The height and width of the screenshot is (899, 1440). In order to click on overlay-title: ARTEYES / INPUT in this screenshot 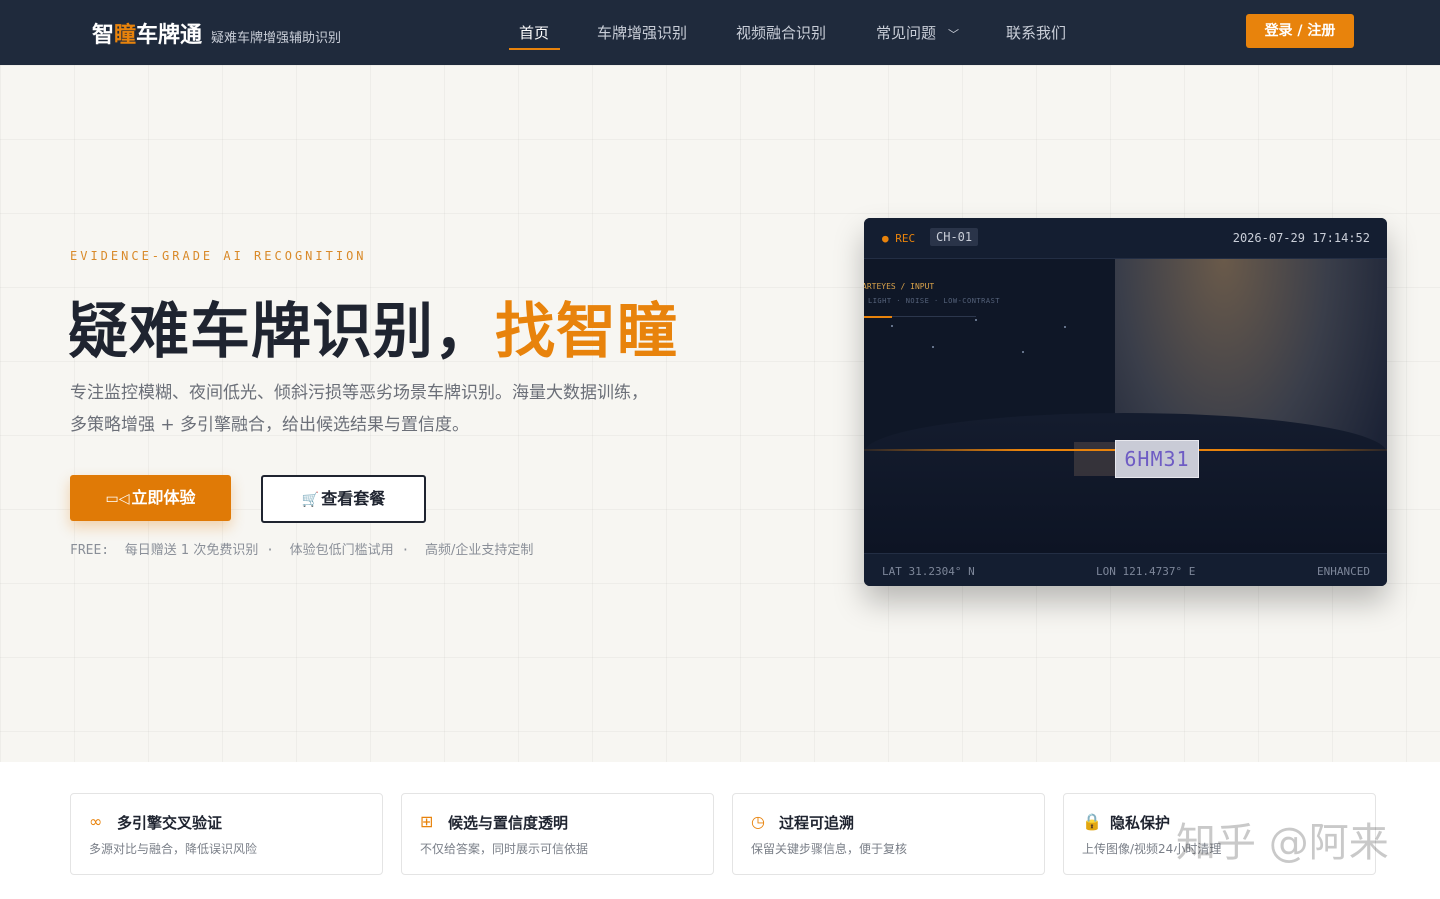, I will do `click(899, 286)`.